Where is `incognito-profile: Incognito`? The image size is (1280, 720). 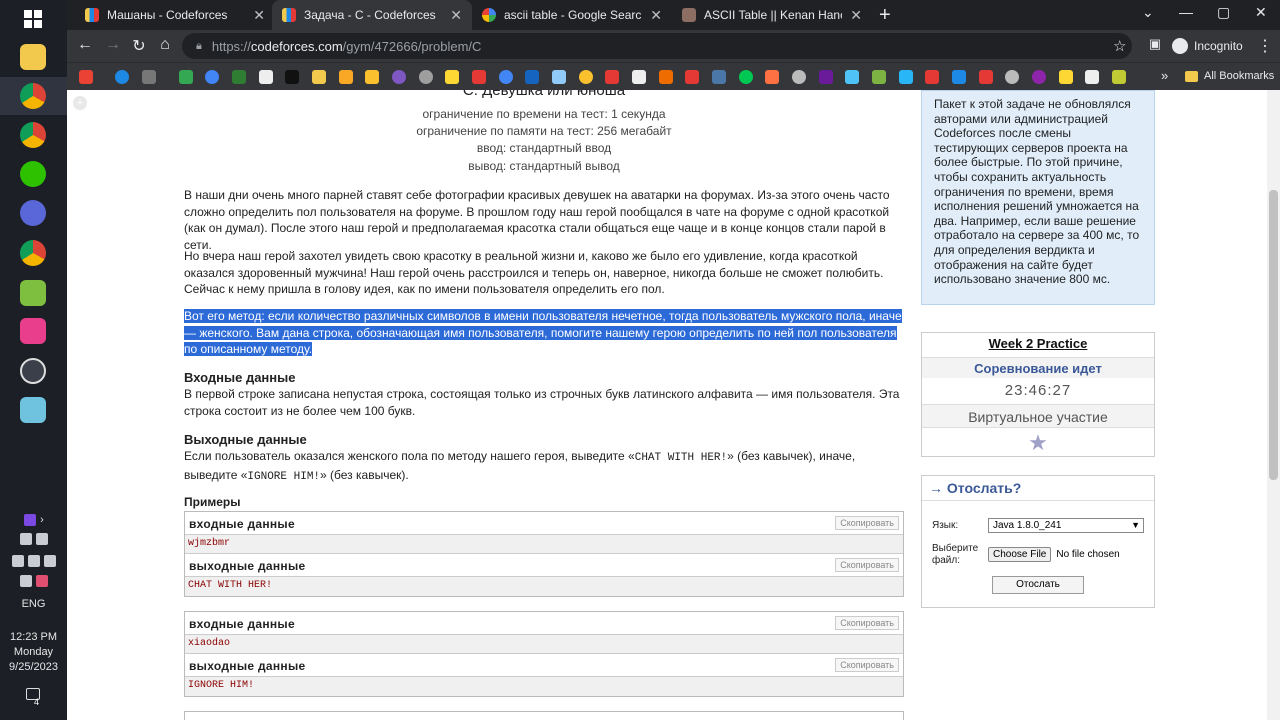
incognito-profile: Incognito is located at coordinates (1207, 46).